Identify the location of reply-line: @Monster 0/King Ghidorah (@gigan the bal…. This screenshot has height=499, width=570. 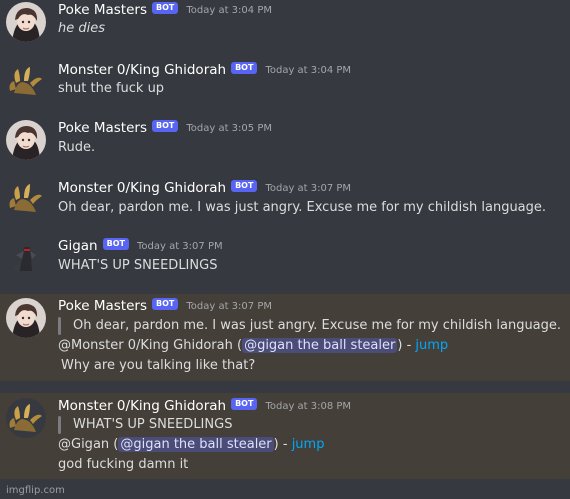
(253, 345).